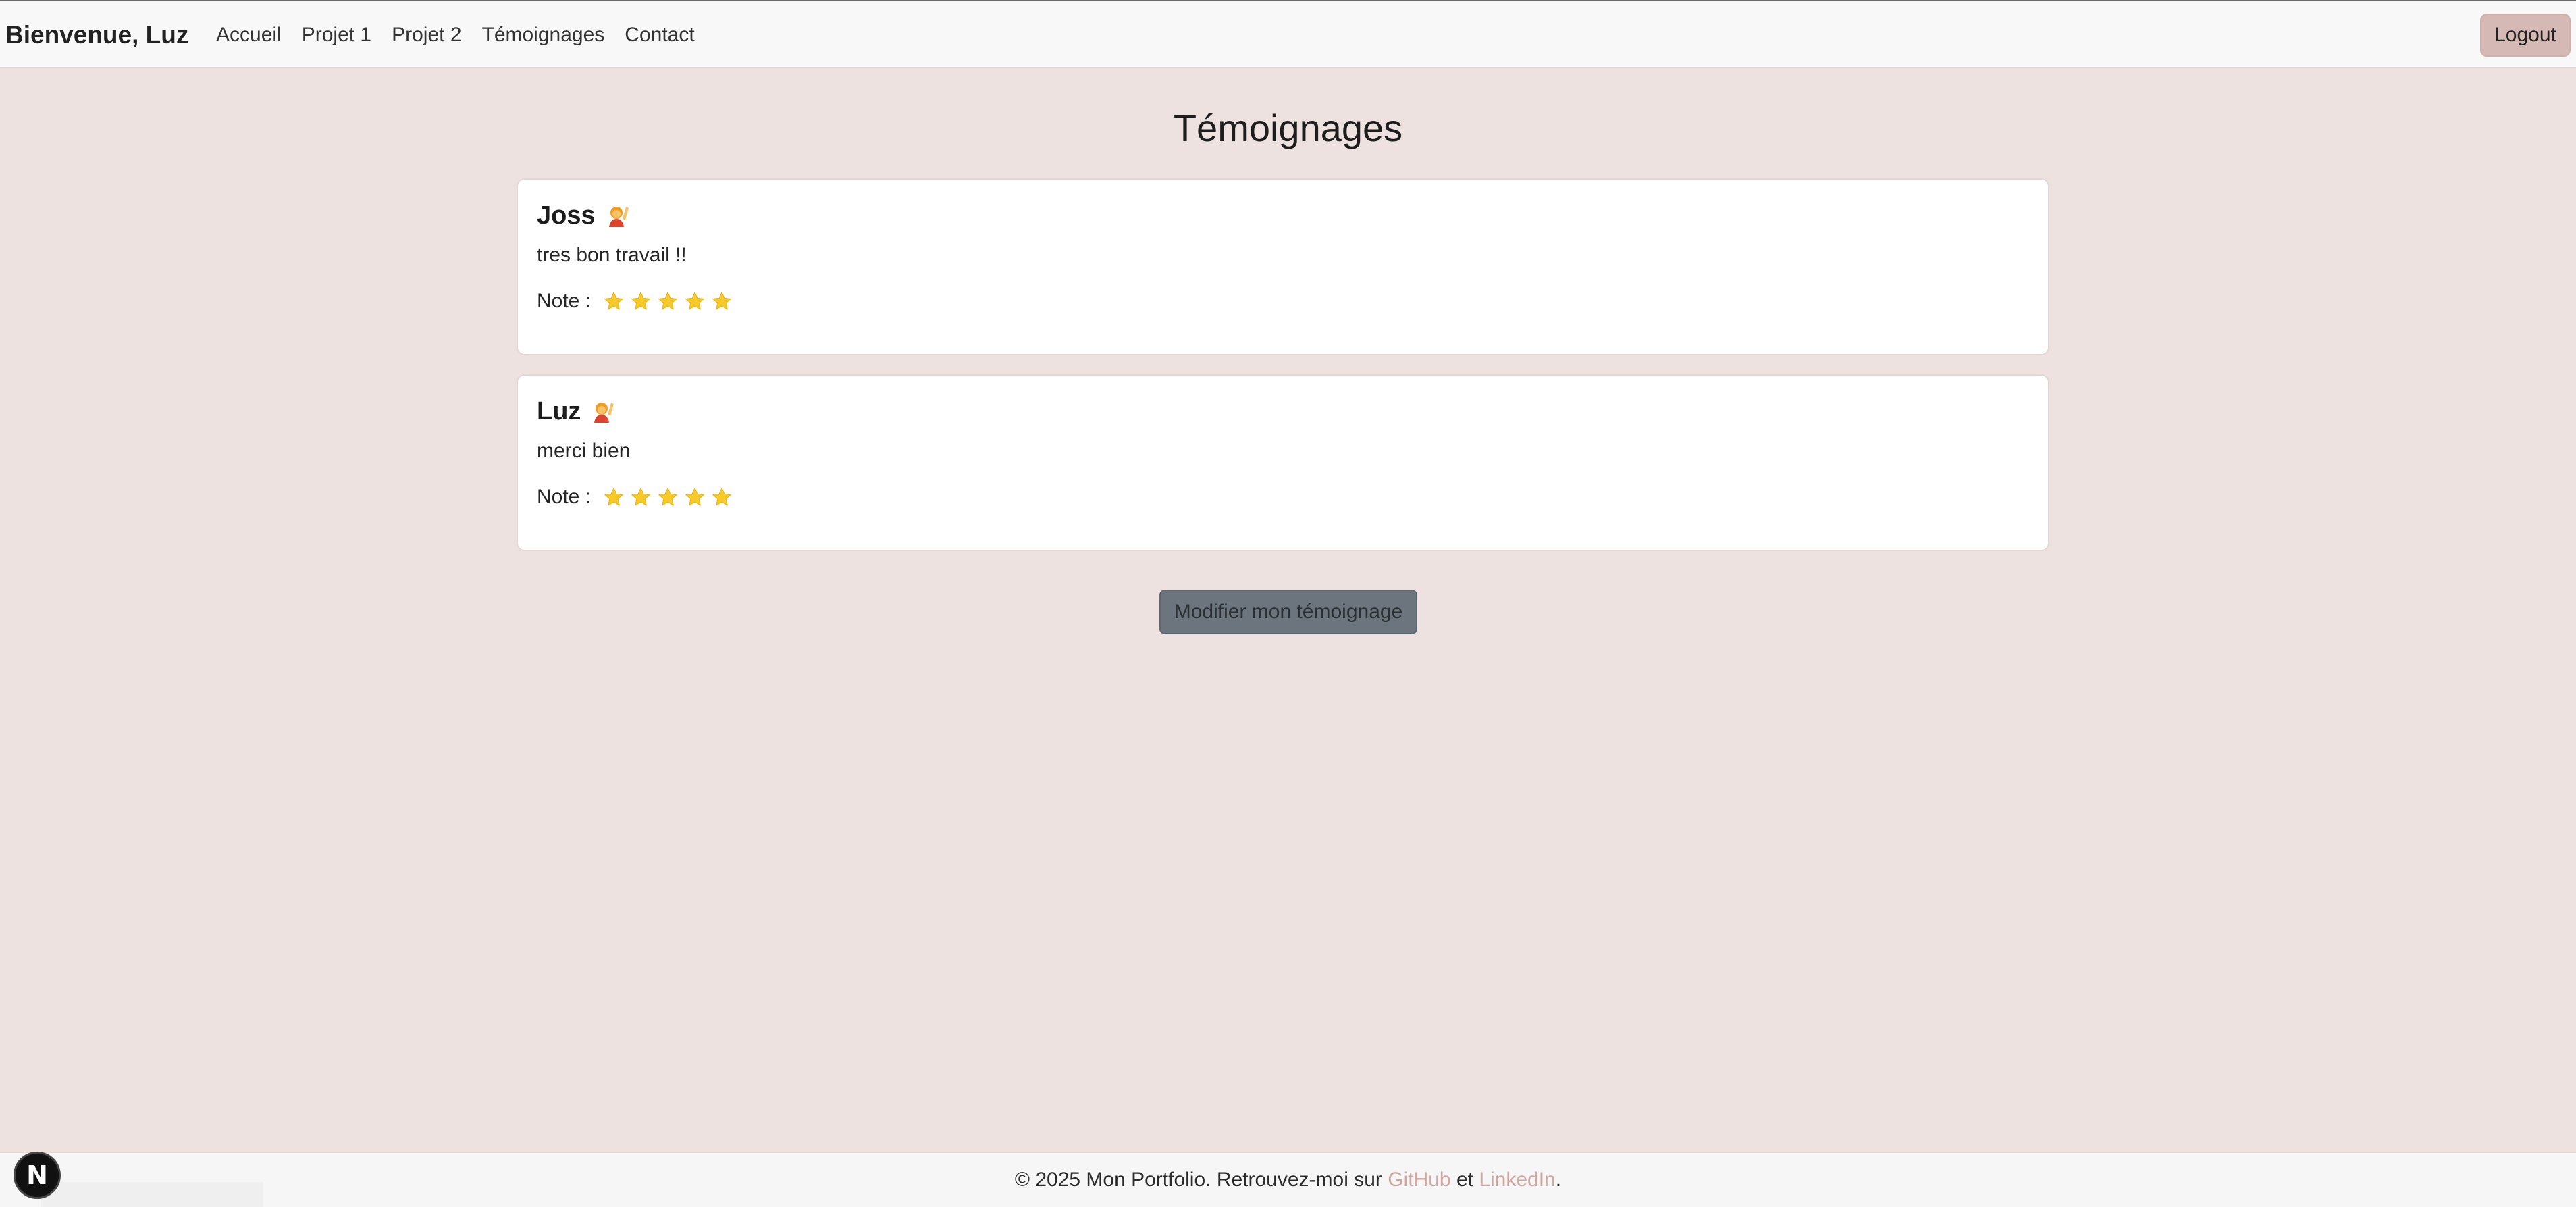  I want to click on footer-period: ., so click(1559, 1180).